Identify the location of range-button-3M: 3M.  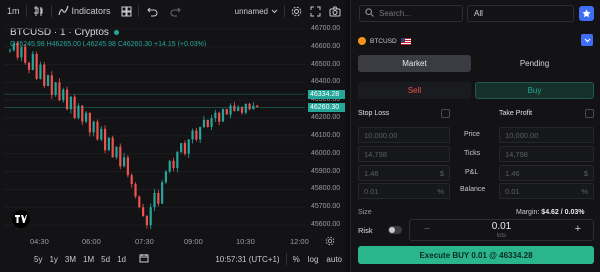
(70, 259).